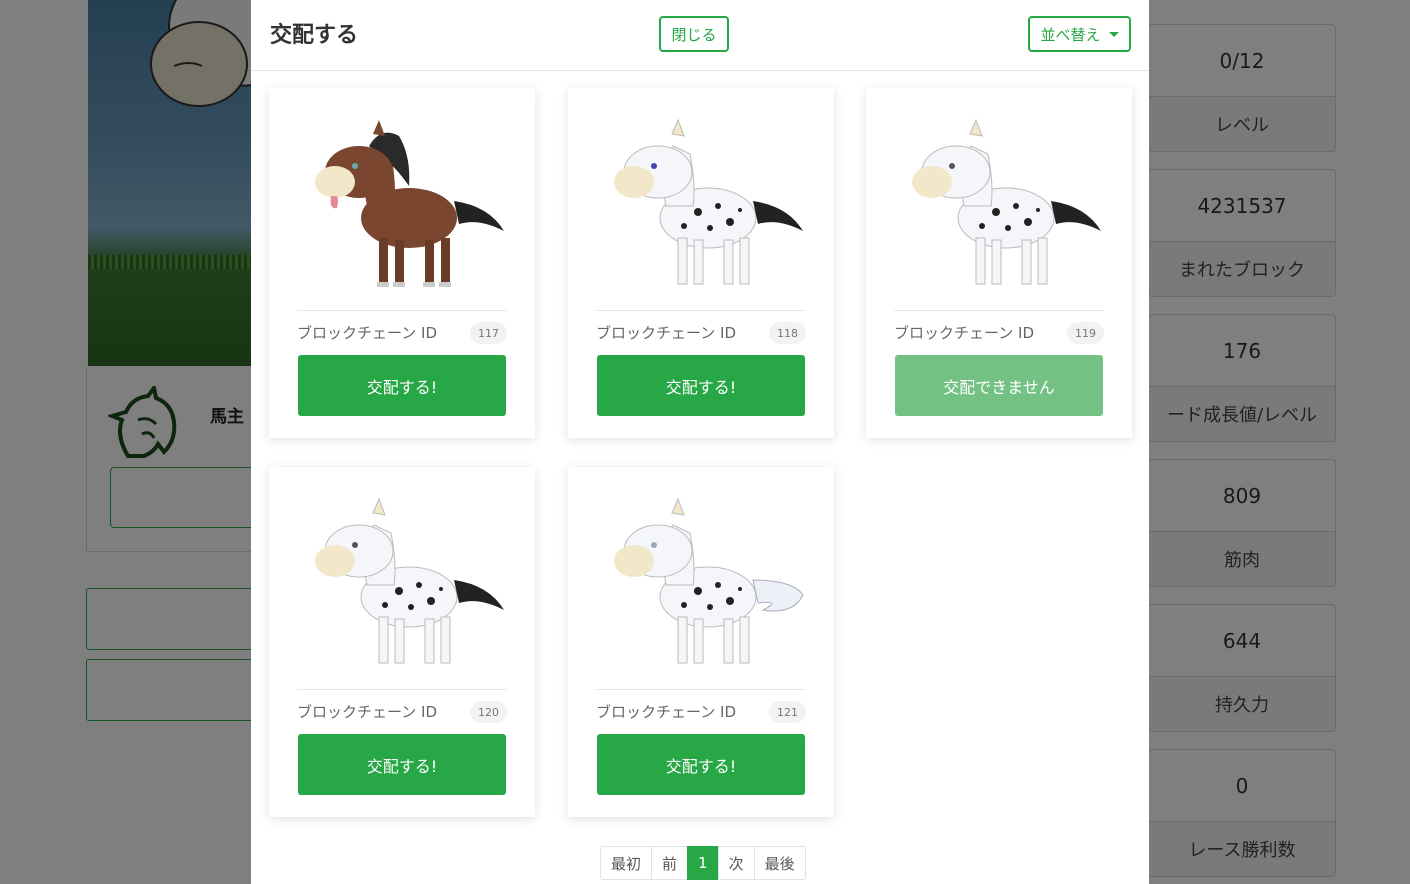  What do you see at coordinates (1070, 34) in the screenshot?
I see `sort-button-label: 並べ替え` at bounding box center [1070, 34].